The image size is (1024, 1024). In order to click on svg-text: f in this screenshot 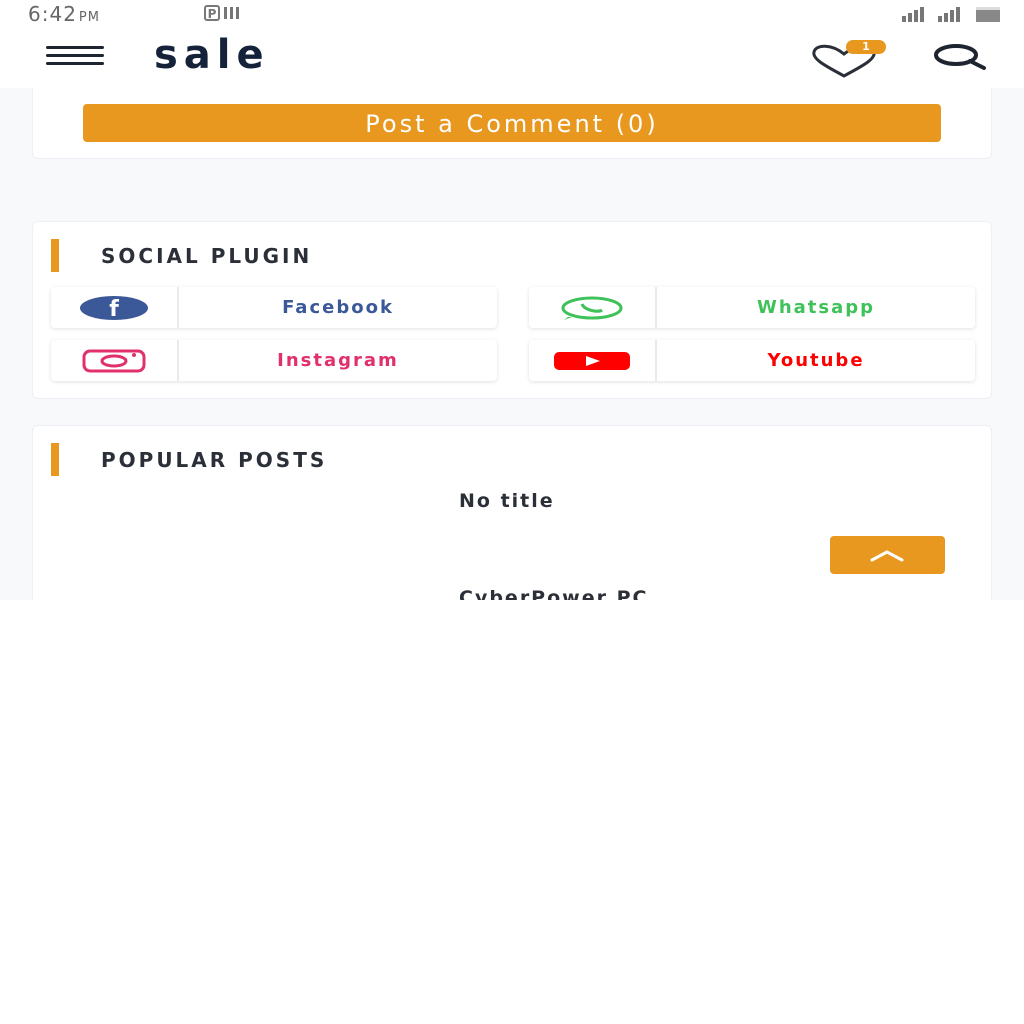, I will do `click(114, 308)`.